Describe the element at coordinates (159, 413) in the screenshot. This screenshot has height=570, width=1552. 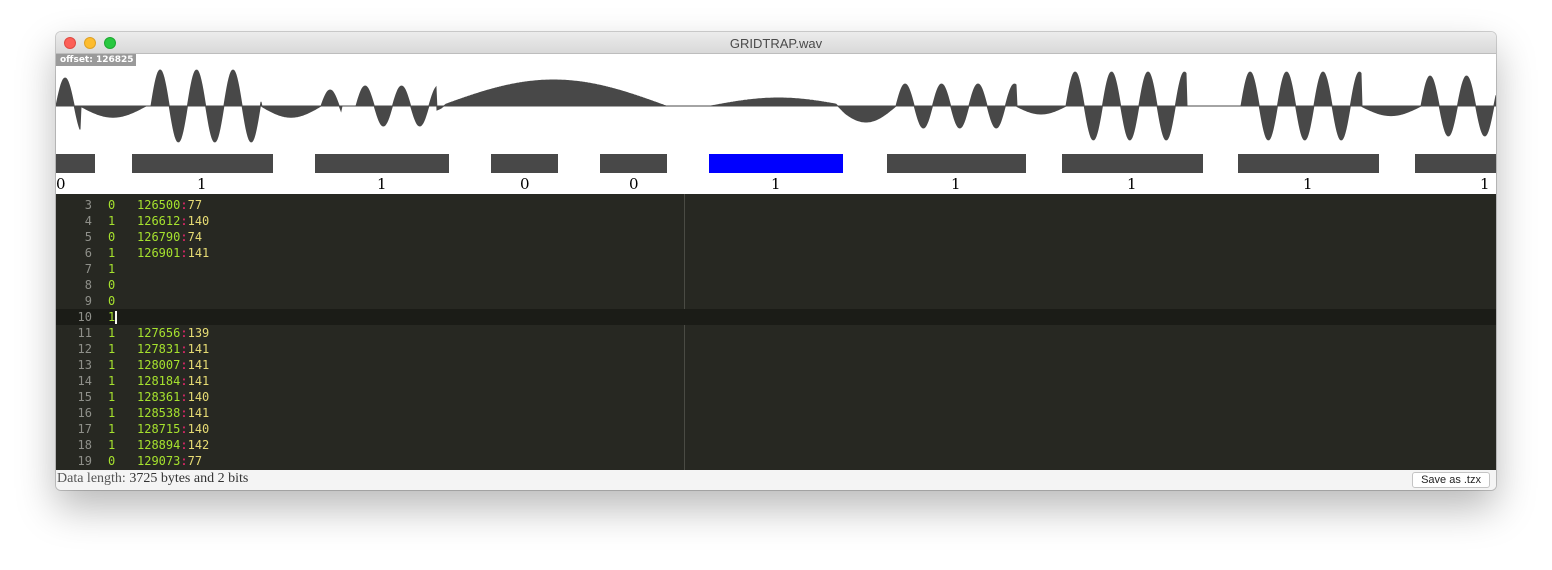
I see `offset-value: 128538` at that location.